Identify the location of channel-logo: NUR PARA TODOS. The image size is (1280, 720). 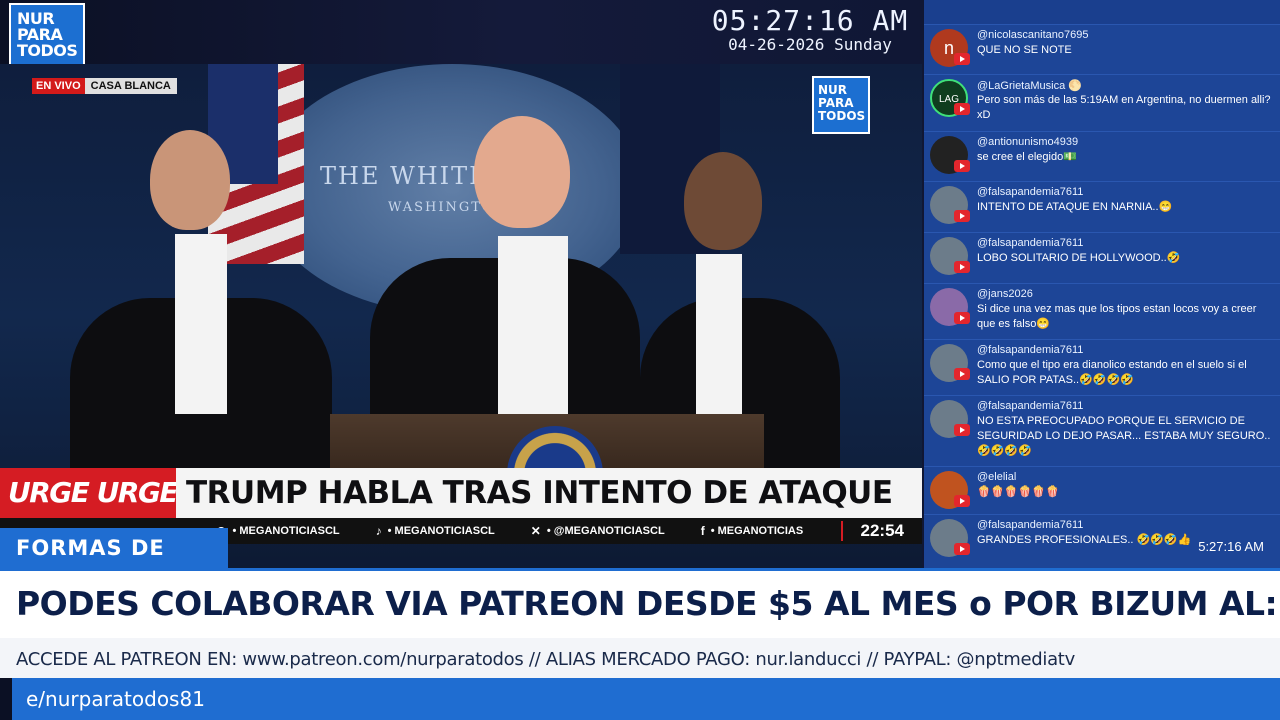
(47, 35).